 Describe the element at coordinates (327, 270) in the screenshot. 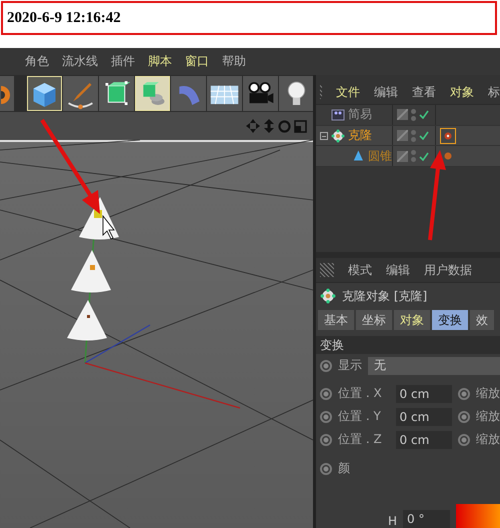

I see `panel-grip-icon` at that location.